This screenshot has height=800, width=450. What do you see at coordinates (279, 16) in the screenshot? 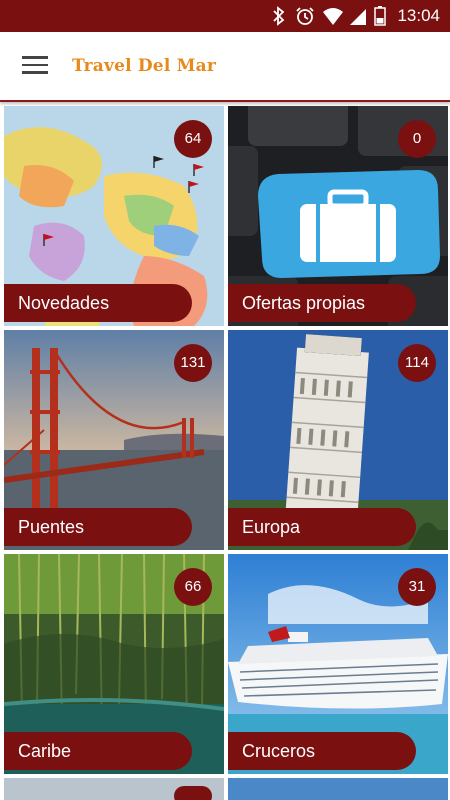
I see `bluetooth-icon` at bounding box center [279, 16].